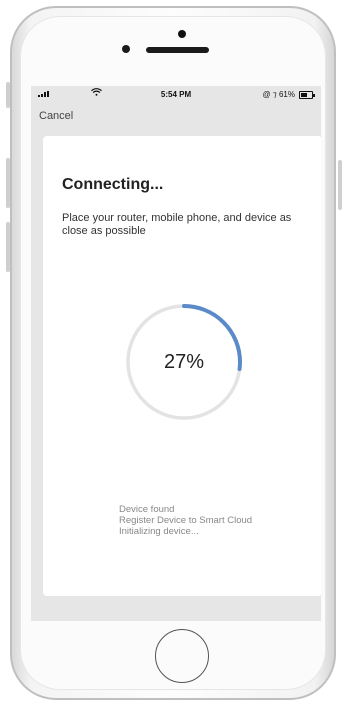 The width and height of the screenshot is (348, 707). I want to click on status-indicators: @ ⁊ 61%, so click(278, 94).